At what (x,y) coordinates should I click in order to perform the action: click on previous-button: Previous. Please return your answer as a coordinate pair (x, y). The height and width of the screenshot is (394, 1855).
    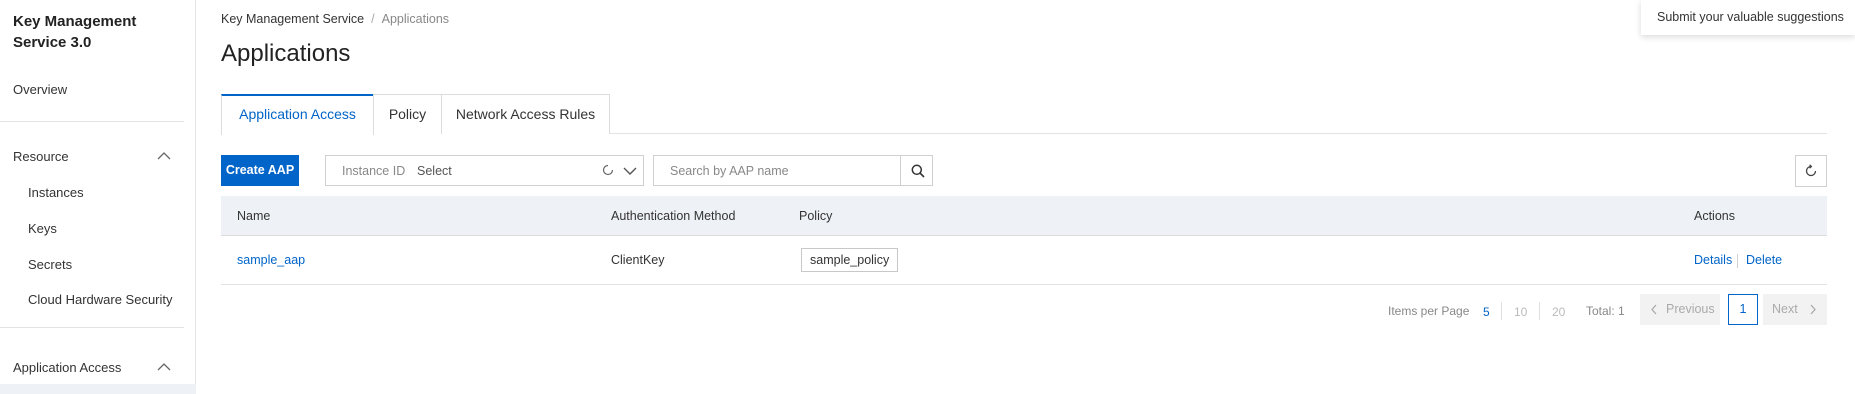
    Looking at the image, I should click on (1680, 309).